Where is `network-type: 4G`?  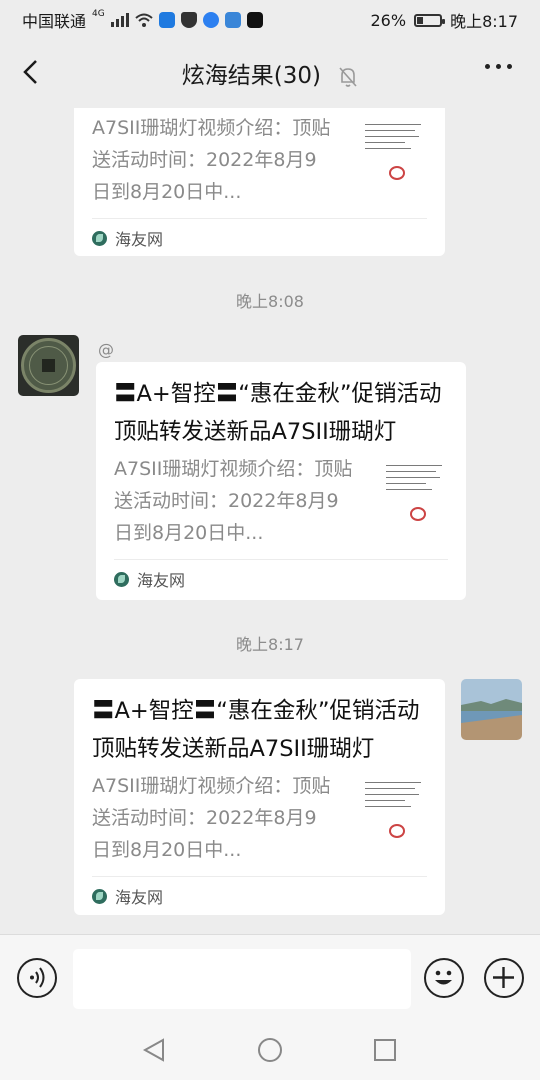
network-type: 4G is located at coordinates (98, 14).